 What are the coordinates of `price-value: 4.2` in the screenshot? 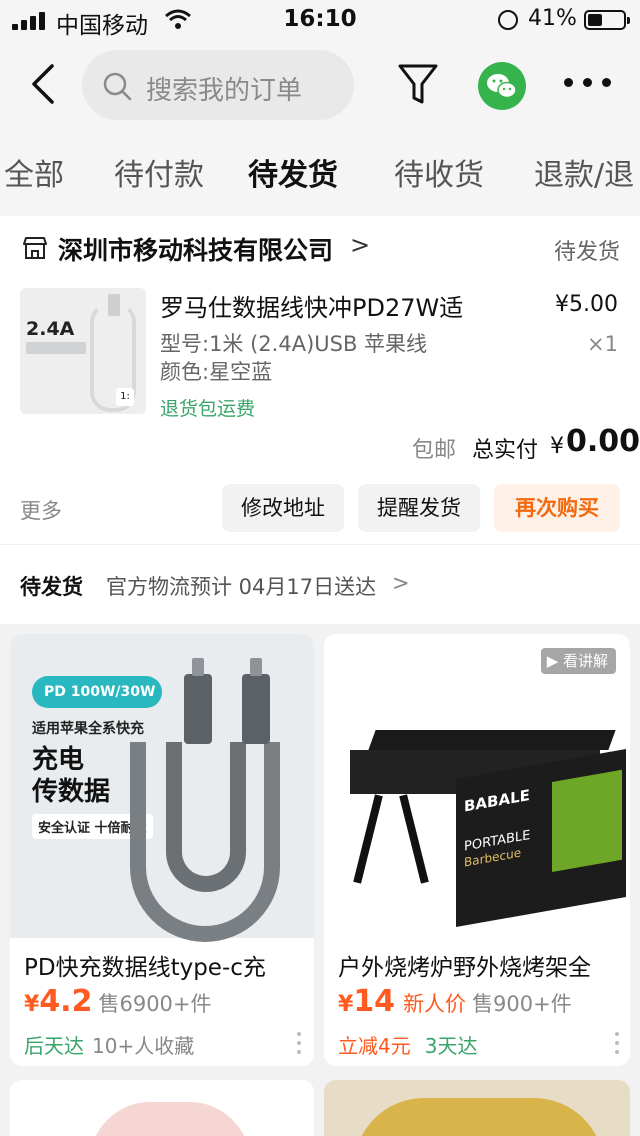 It's located at (66, 1001).